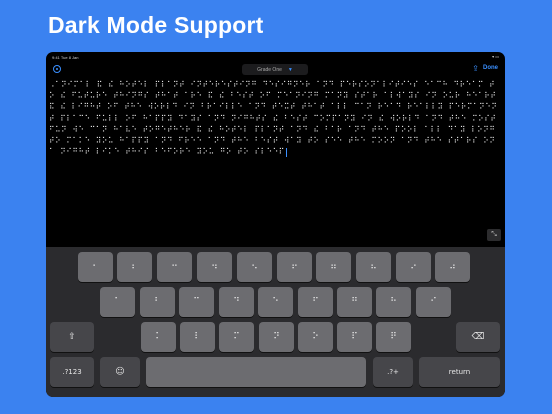 The width and height of the screenshot is (552, 414). I want to click on key: ⠍, so click(236, 337).